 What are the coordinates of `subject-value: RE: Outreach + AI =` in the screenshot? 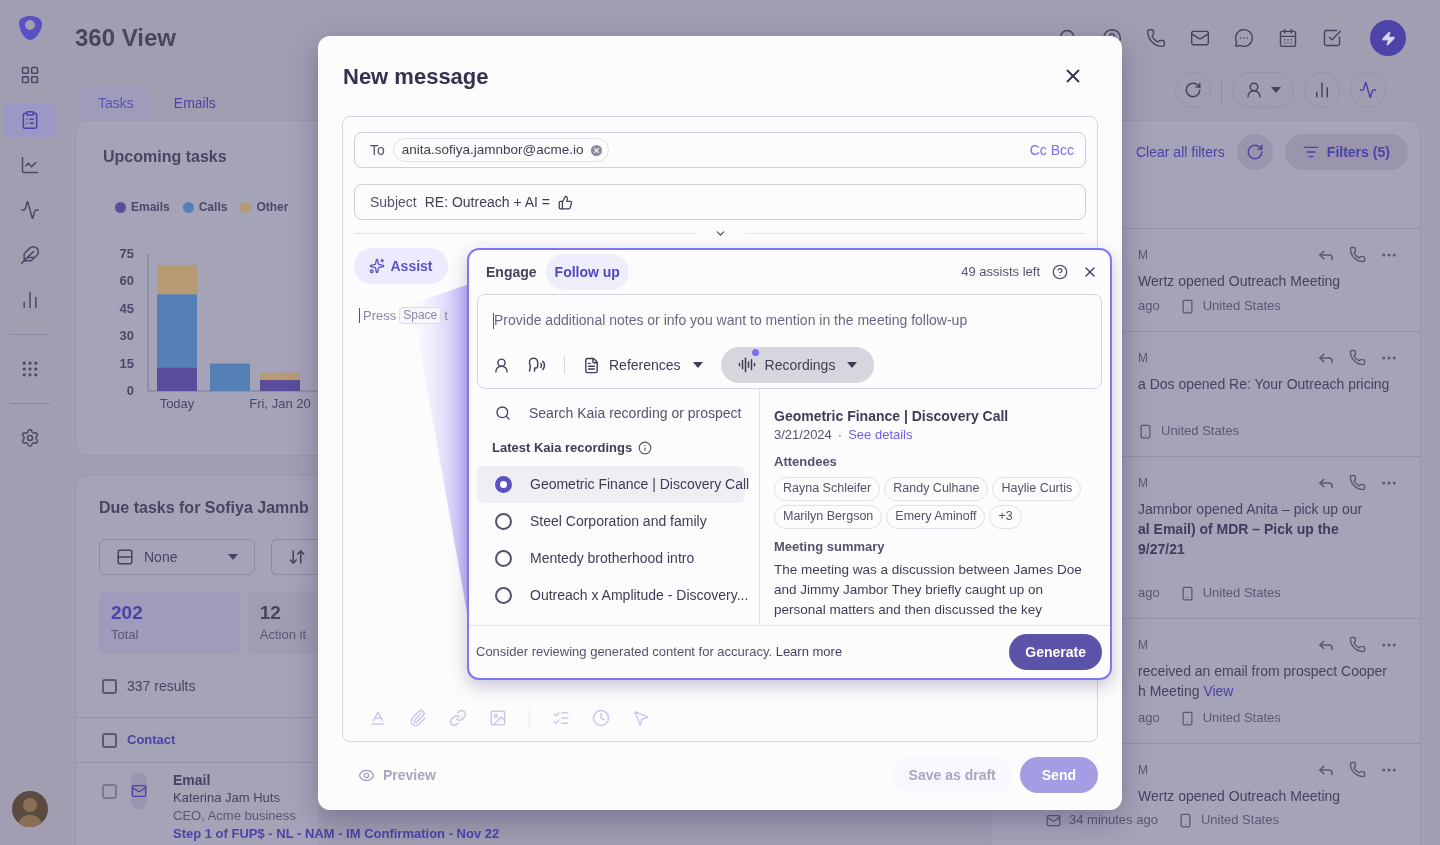 It's located at (487, 202).